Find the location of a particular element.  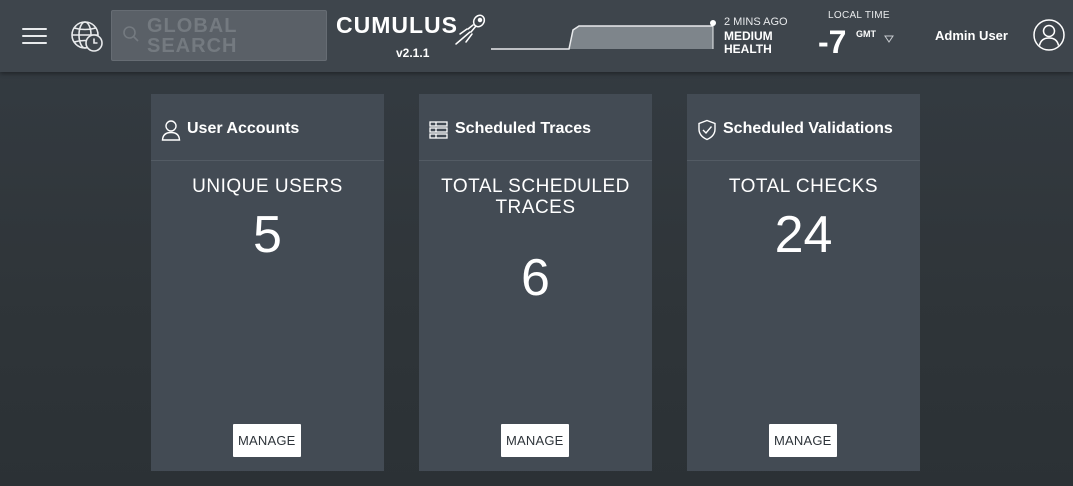

timezone-offset: -7 is located at coordinates (832, 42).